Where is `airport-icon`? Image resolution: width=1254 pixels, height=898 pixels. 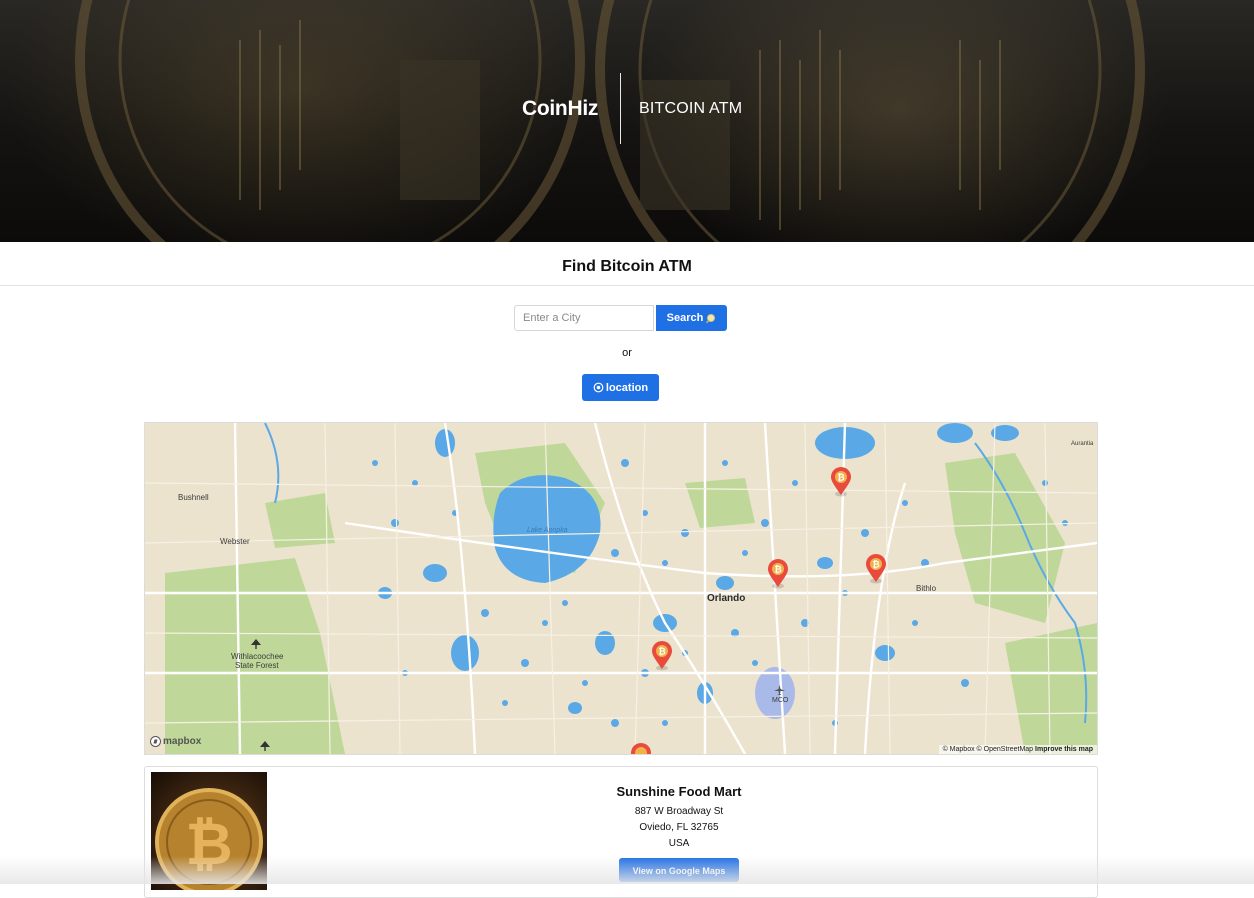 airport-icon is located at coordinates (779, 690).